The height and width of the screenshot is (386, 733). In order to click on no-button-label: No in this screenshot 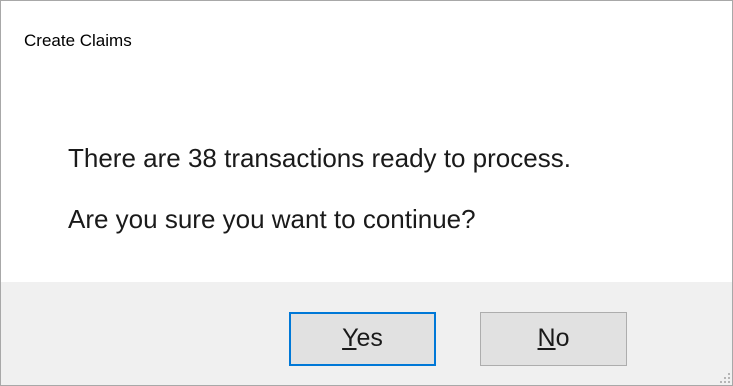, I will do `click(554, 338)`.